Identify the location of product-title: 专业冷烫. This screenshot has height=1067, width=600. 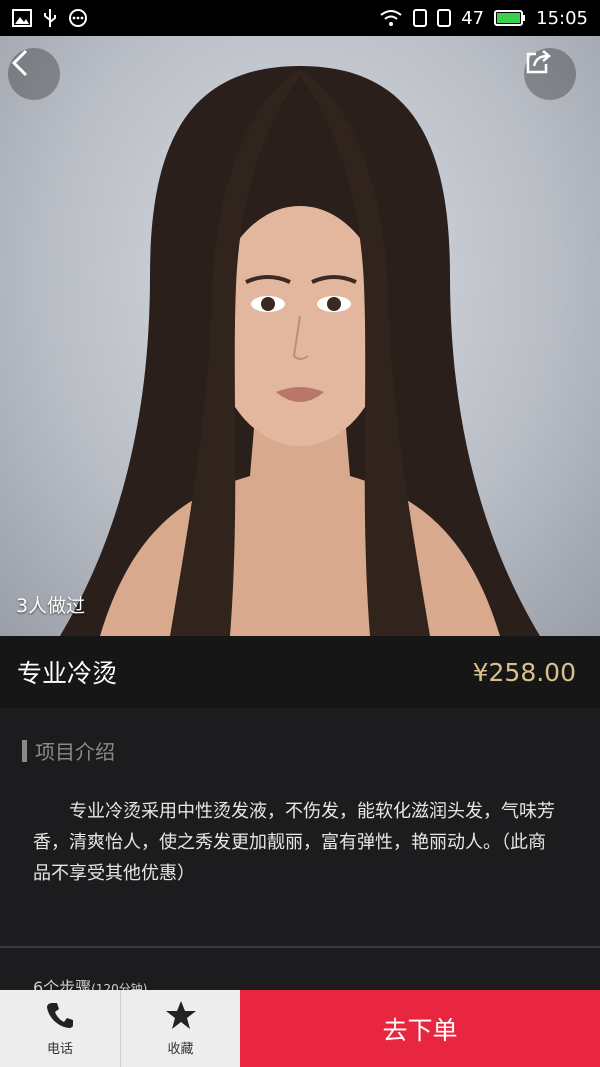
(67, 673).